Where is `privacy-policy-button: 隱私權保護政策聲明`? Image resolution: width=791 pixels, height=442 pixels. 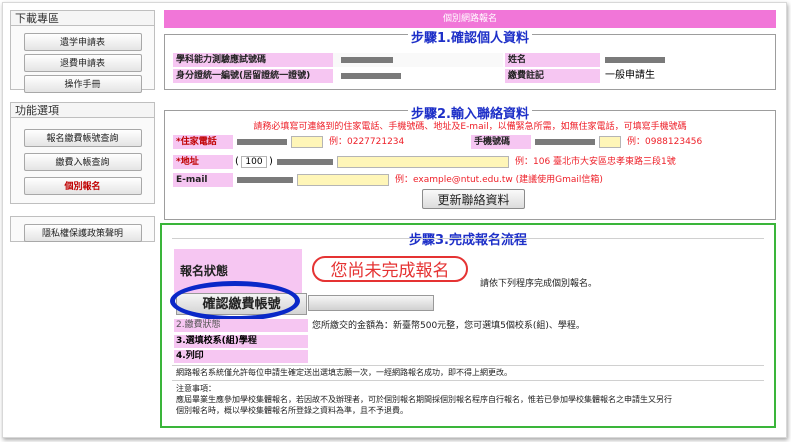 privacy-policy-button: 隱私權保護政策聲明 is located at coordinates (82, 233).